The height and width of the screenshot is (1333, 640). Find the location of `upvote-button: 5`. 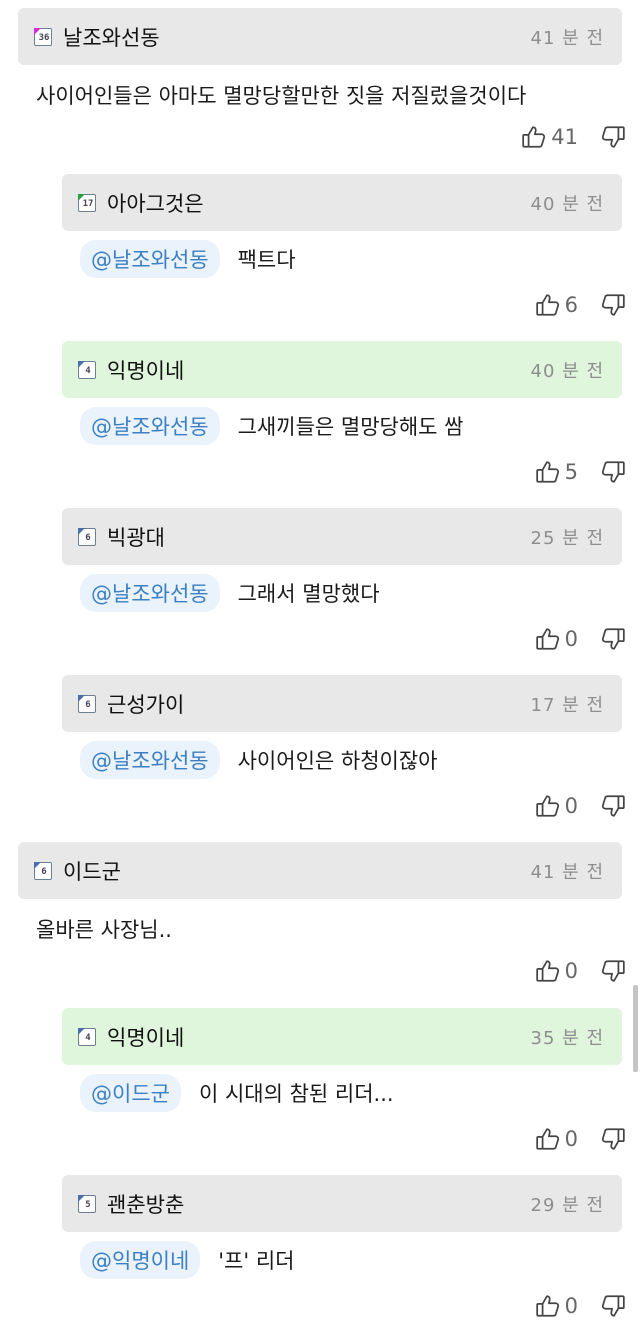

upvote-button: 5 is located at coordinates (567, 472).